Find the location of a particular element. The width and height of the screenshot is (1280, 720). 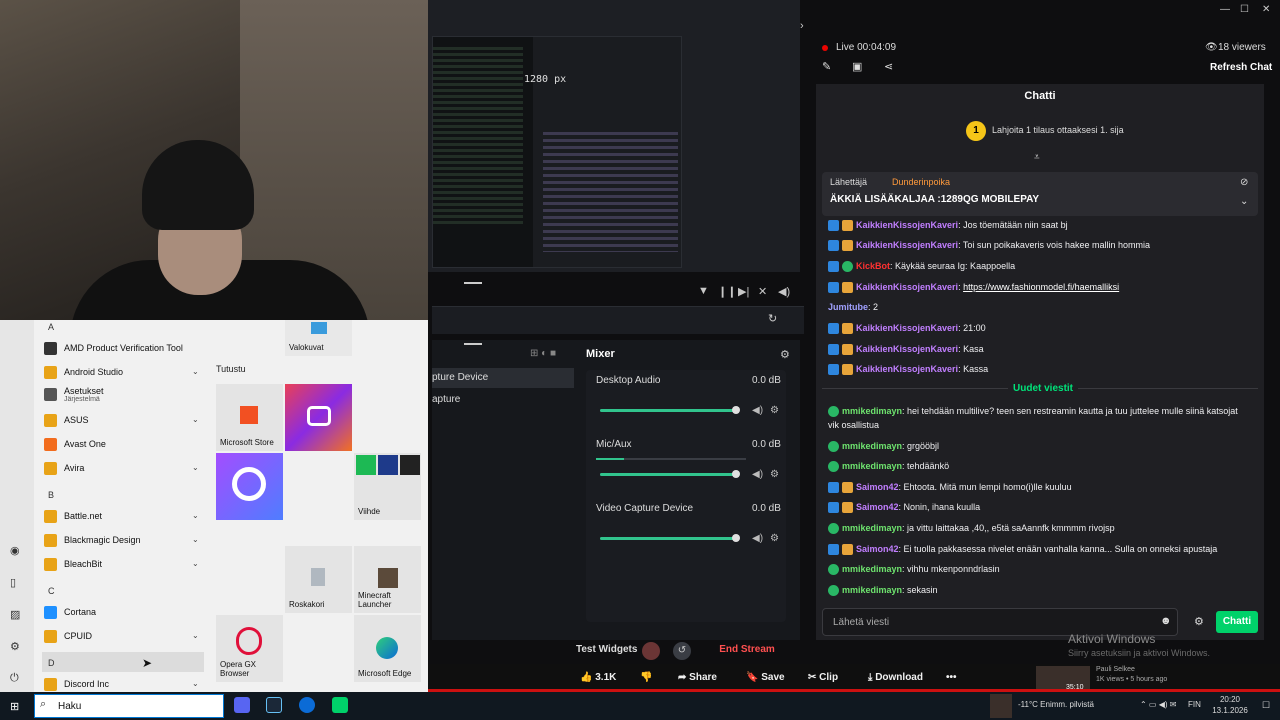

clip-button: ✂ Clip is located at coordinates (823, 678).